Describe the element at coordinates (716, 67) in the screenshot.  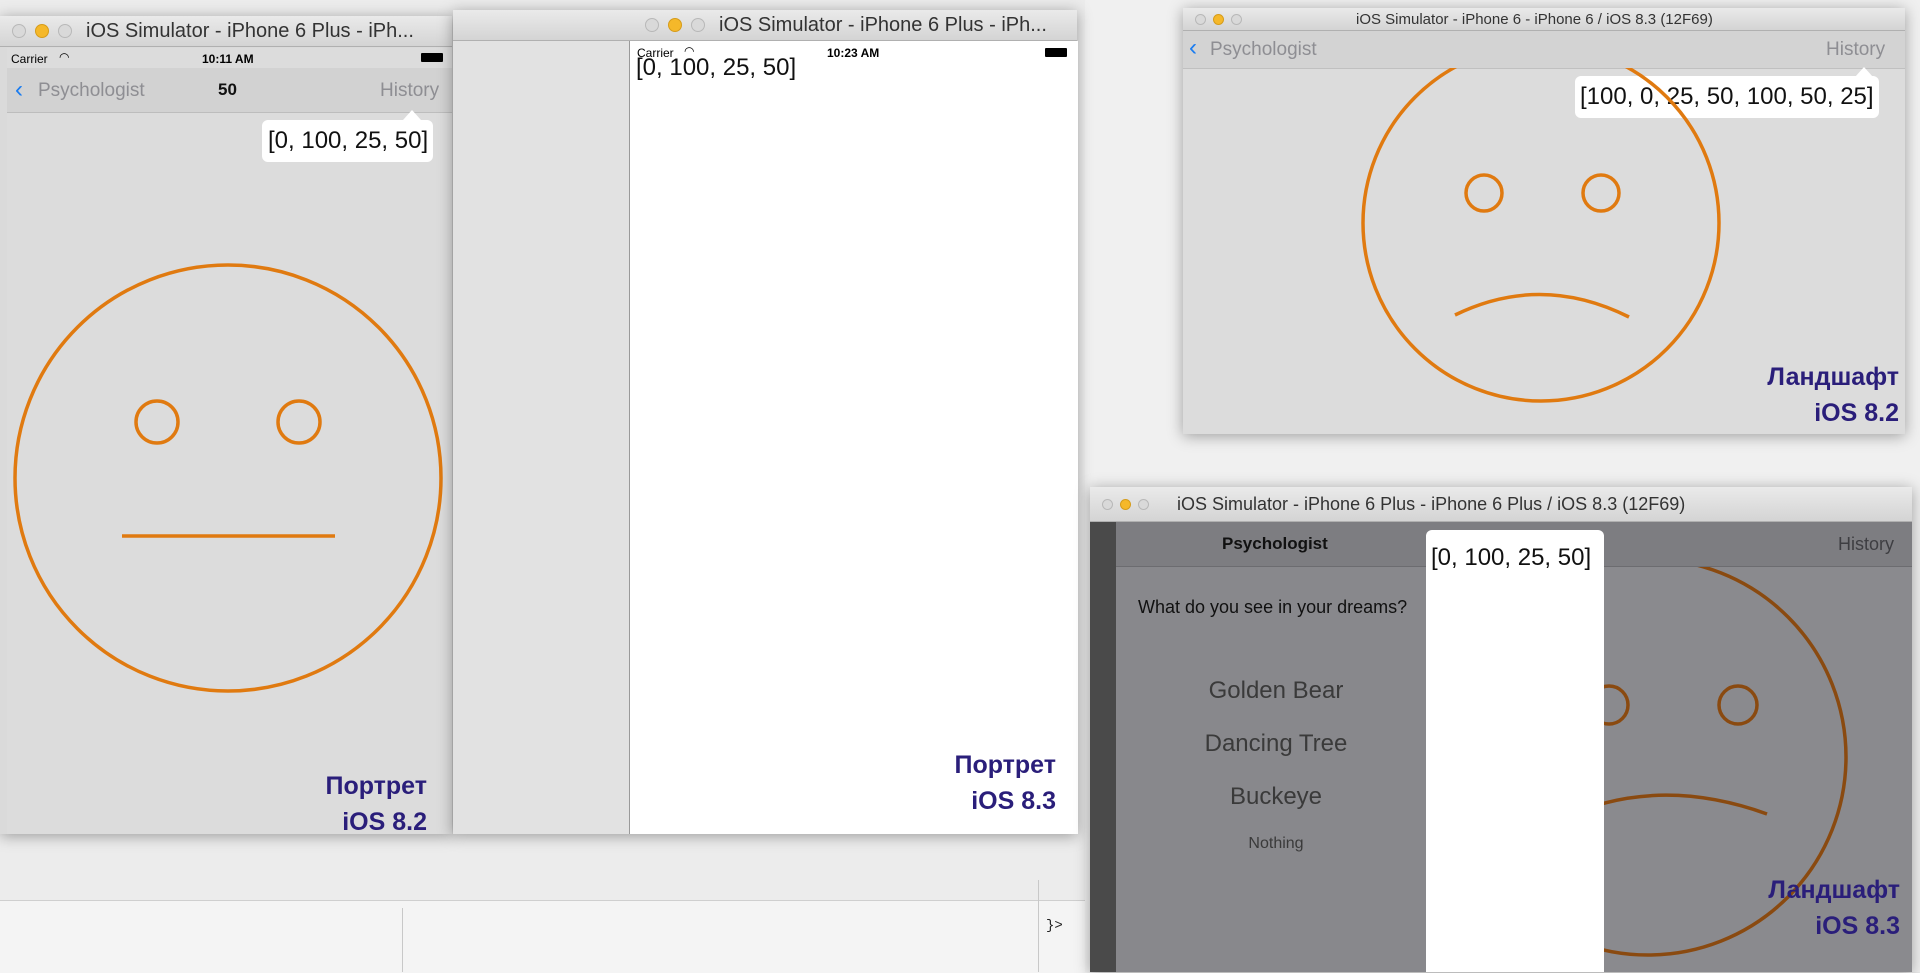
I see `history-text: [0, 100, 25, 50]` at that location.